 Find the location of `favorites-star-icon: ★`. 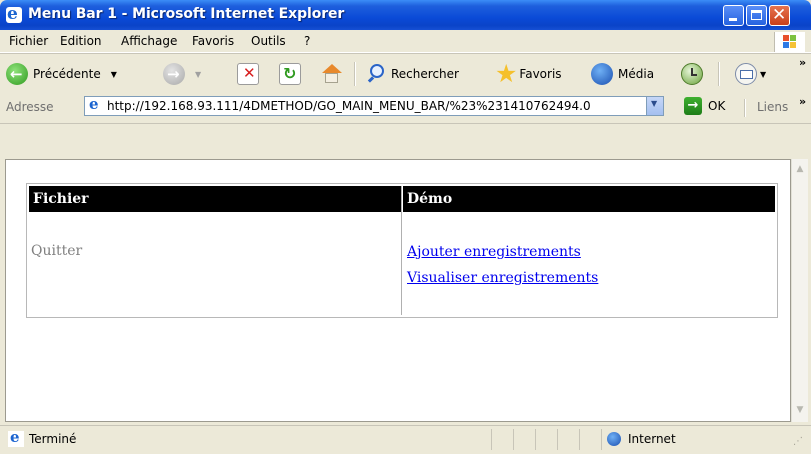

favorites-star-icon: ★ is located at coordinates (506, 73).